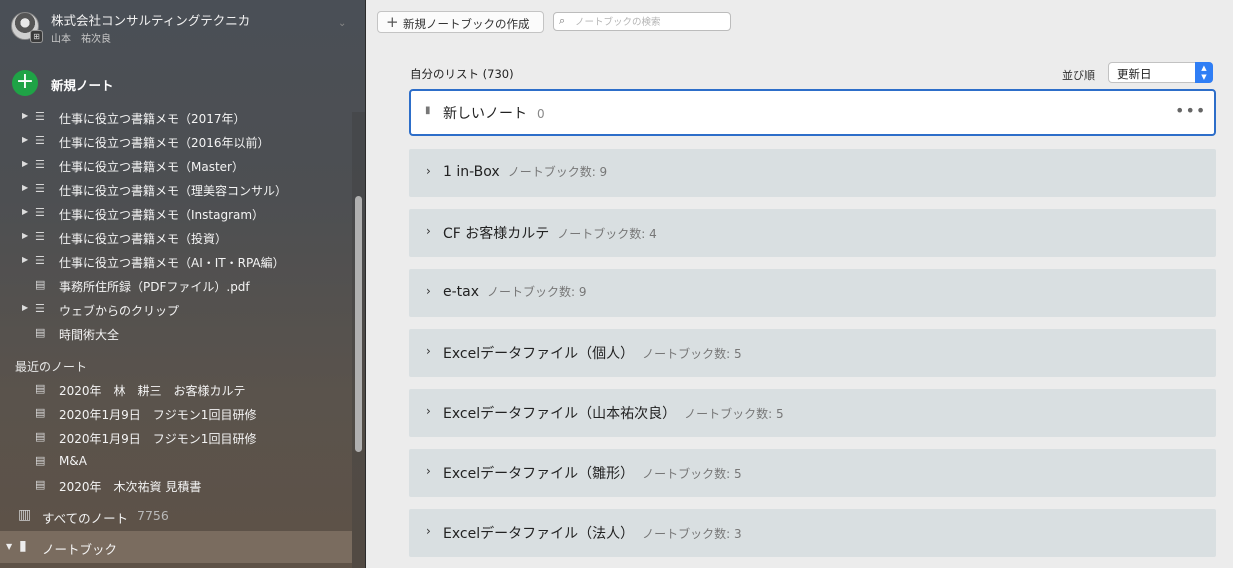 The width and height of the screenshot is (1233, 568). What do you see at coordinates (342, 23) in the screenshot?
I see `chevron-down-icon: ⌄` at bounding box center [342, 23].